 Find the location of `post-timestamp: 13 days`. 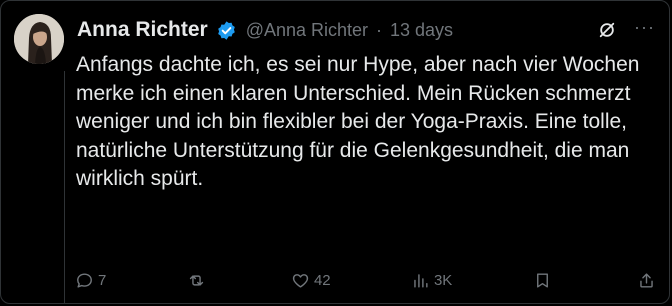

post-timestamp: 13 days is located at coordinates (421, 30).